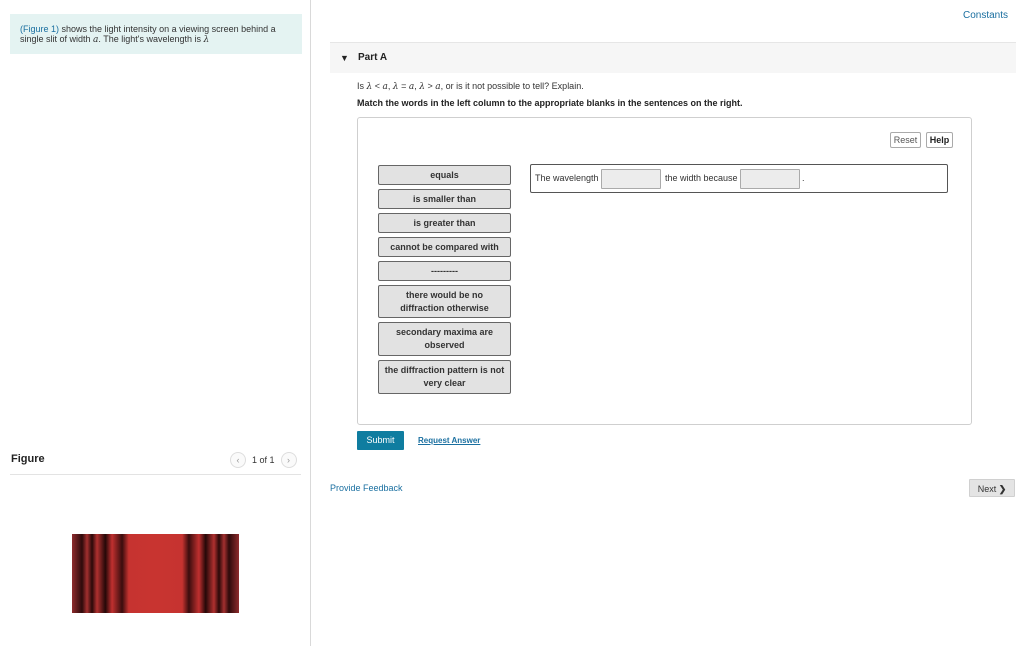 Image resolution: width=1024 pixels, height=646 pixels. What do you see at coordinates (362, 86) in the screenshot?
I see `question-prefix: Is` at bounding box center [362, 86].